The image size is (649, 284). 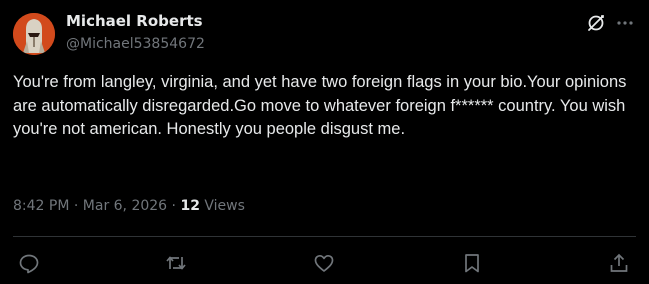 I want to click on share-button, so click(x=619, y=263).